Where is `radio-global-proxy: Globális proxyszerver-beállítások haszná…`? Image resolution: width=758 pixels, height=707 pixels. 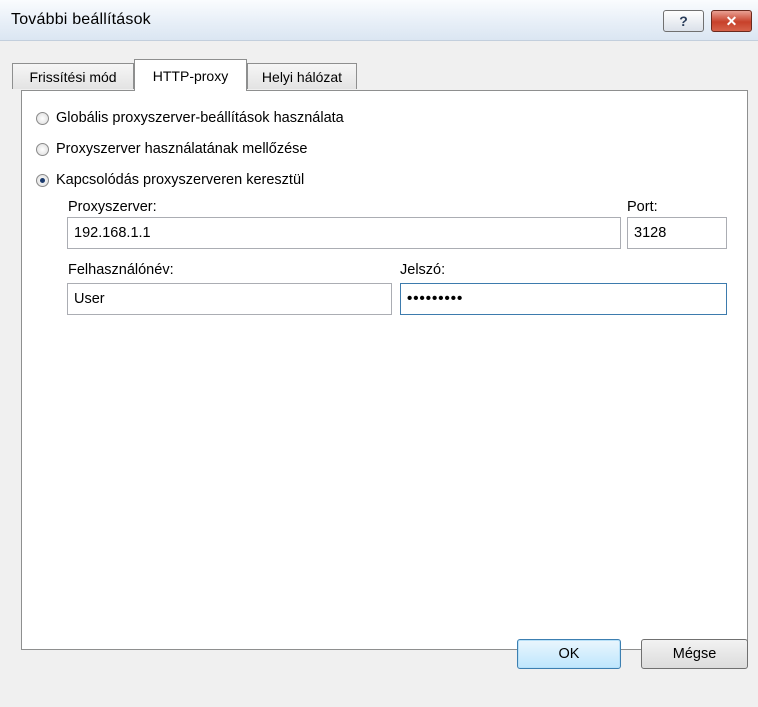
radio-global-proxy: Globális proxyszerver-beállítások haszná… is located at coordinates (190, 118).